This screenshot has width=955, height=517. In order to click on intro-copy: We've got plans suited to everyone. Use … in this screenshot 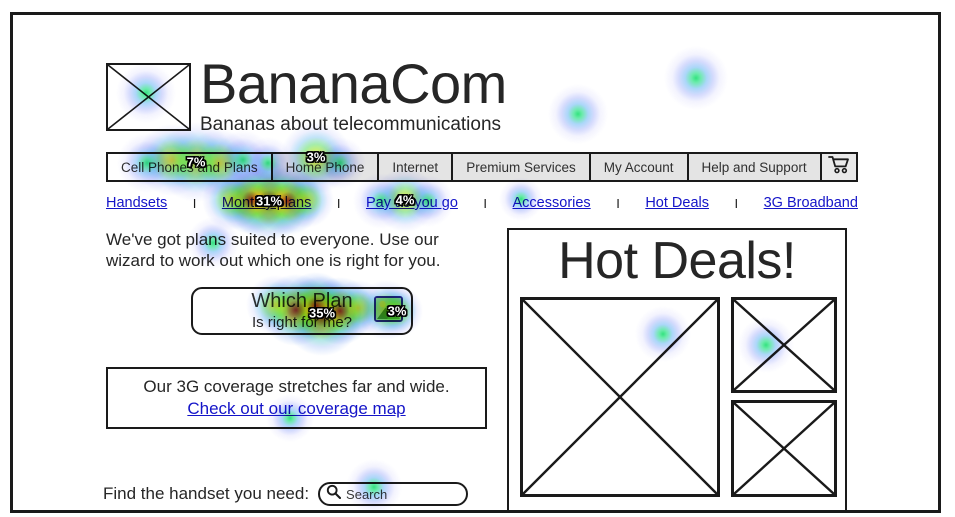, I will do `click(303, 250)`.